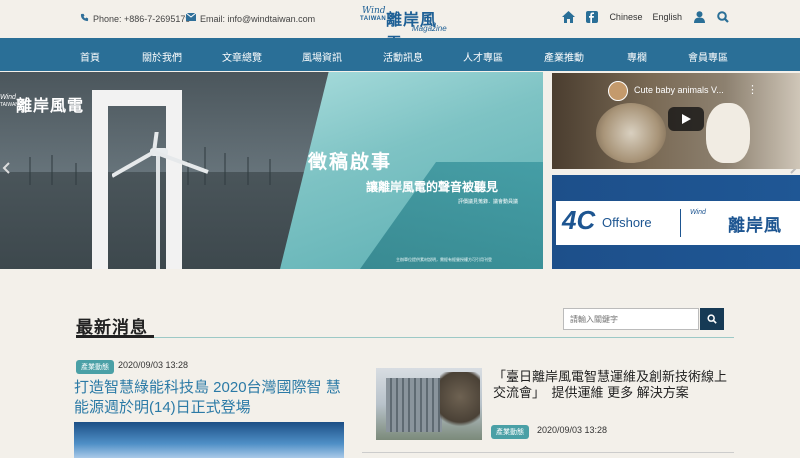 The height and width of the screenshot is (458, 800). I want to click on nav-item-members: 會員專區, so click(708, 56).